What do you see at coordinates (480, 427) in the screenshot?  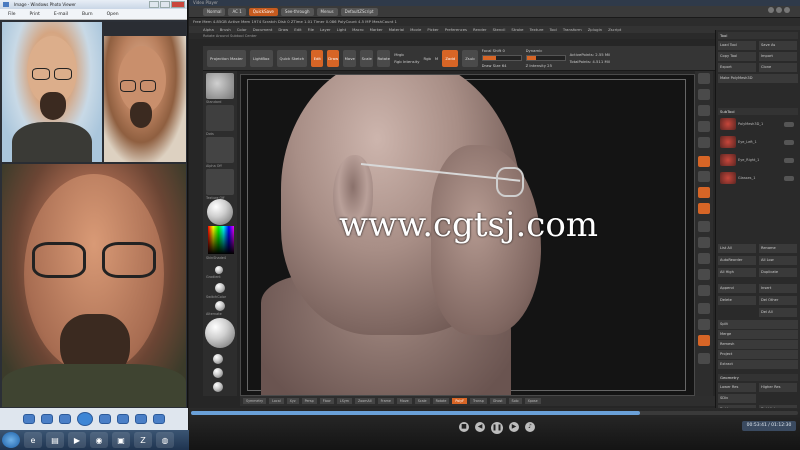 I see `previous-icon: ◀` at bounding box center [480, 427].